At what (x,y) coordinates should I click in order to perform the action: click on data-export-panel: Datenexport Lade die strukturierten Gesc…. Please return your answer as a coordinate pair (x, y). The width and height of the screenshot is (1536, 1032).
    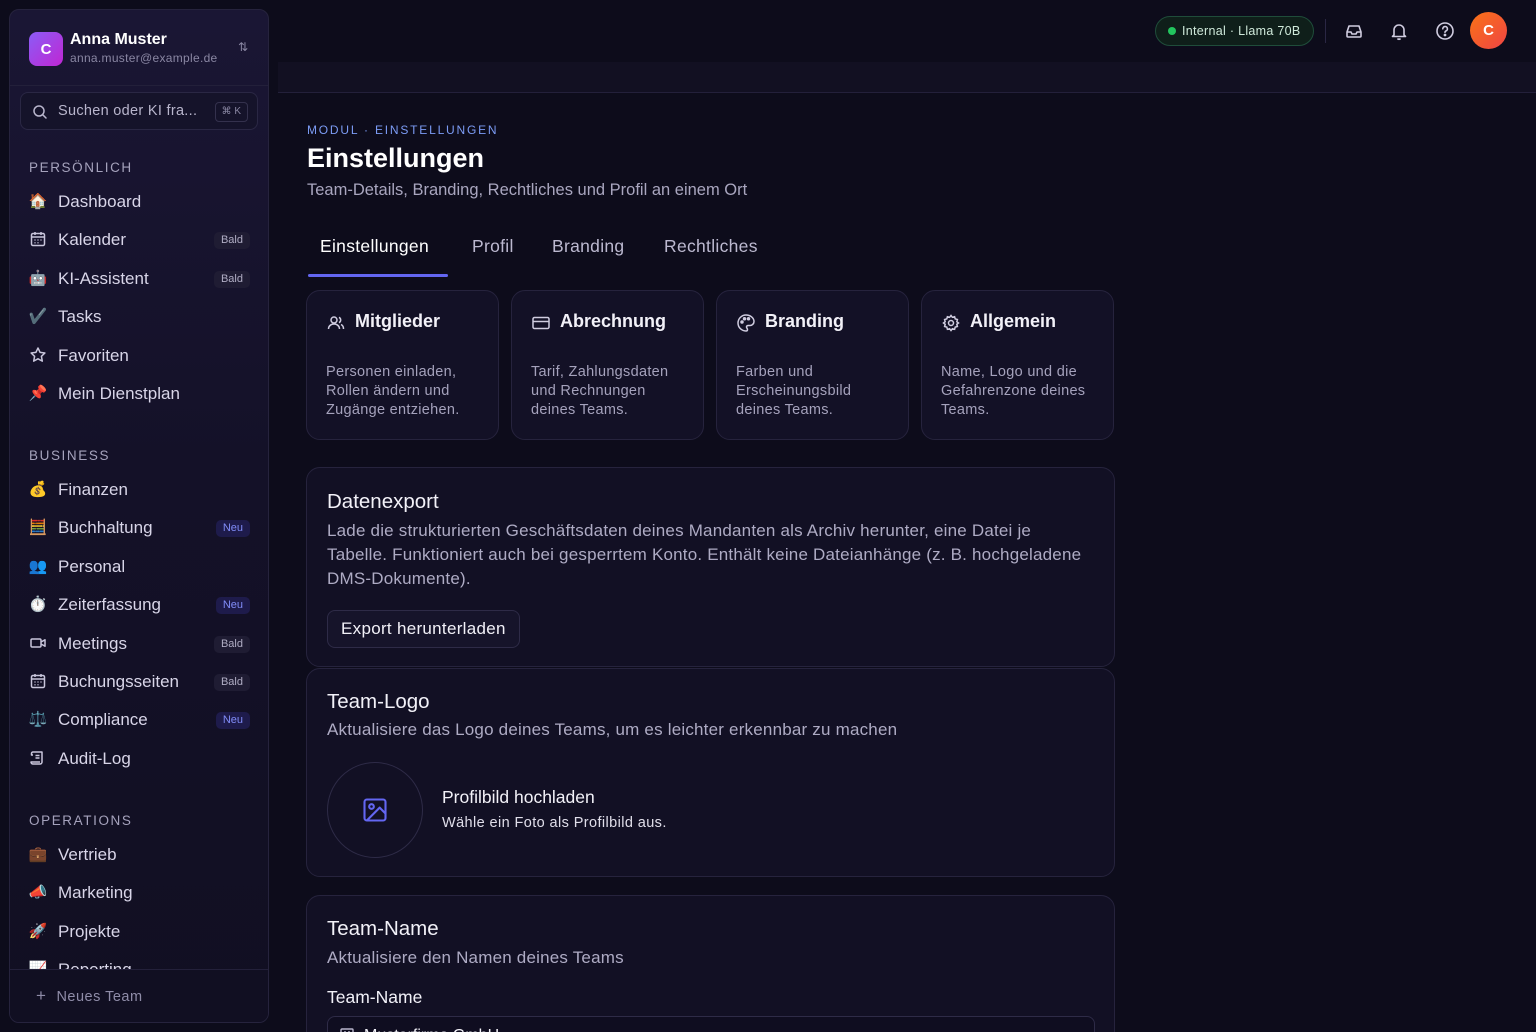
    Looking at the image, I should click on (710, 567).